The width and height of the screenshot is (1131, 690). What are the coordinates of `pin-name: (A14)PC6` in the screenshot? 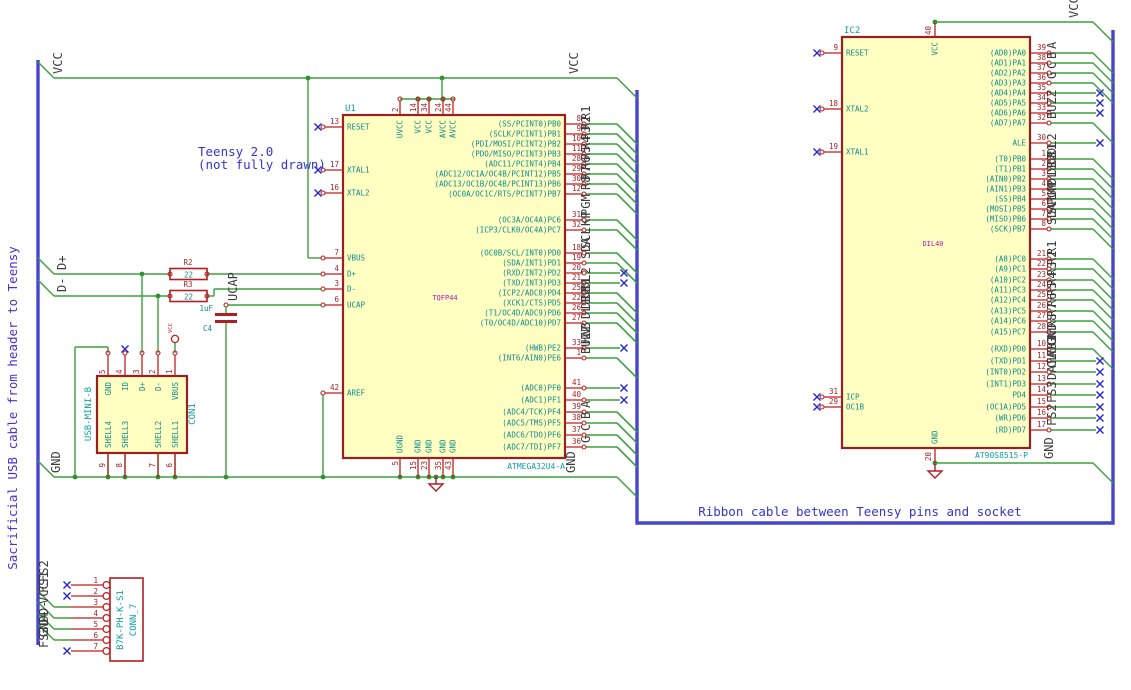 It's located at (1008, 321).